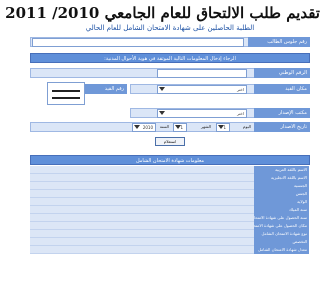 Image resolution: width=320 pixels, height=283 pixels. What do you see at coordinates (279, 42) in the screenshot?
I see `student-number-label: رقم جلوس الطالب` at bounding box center [279, 42].